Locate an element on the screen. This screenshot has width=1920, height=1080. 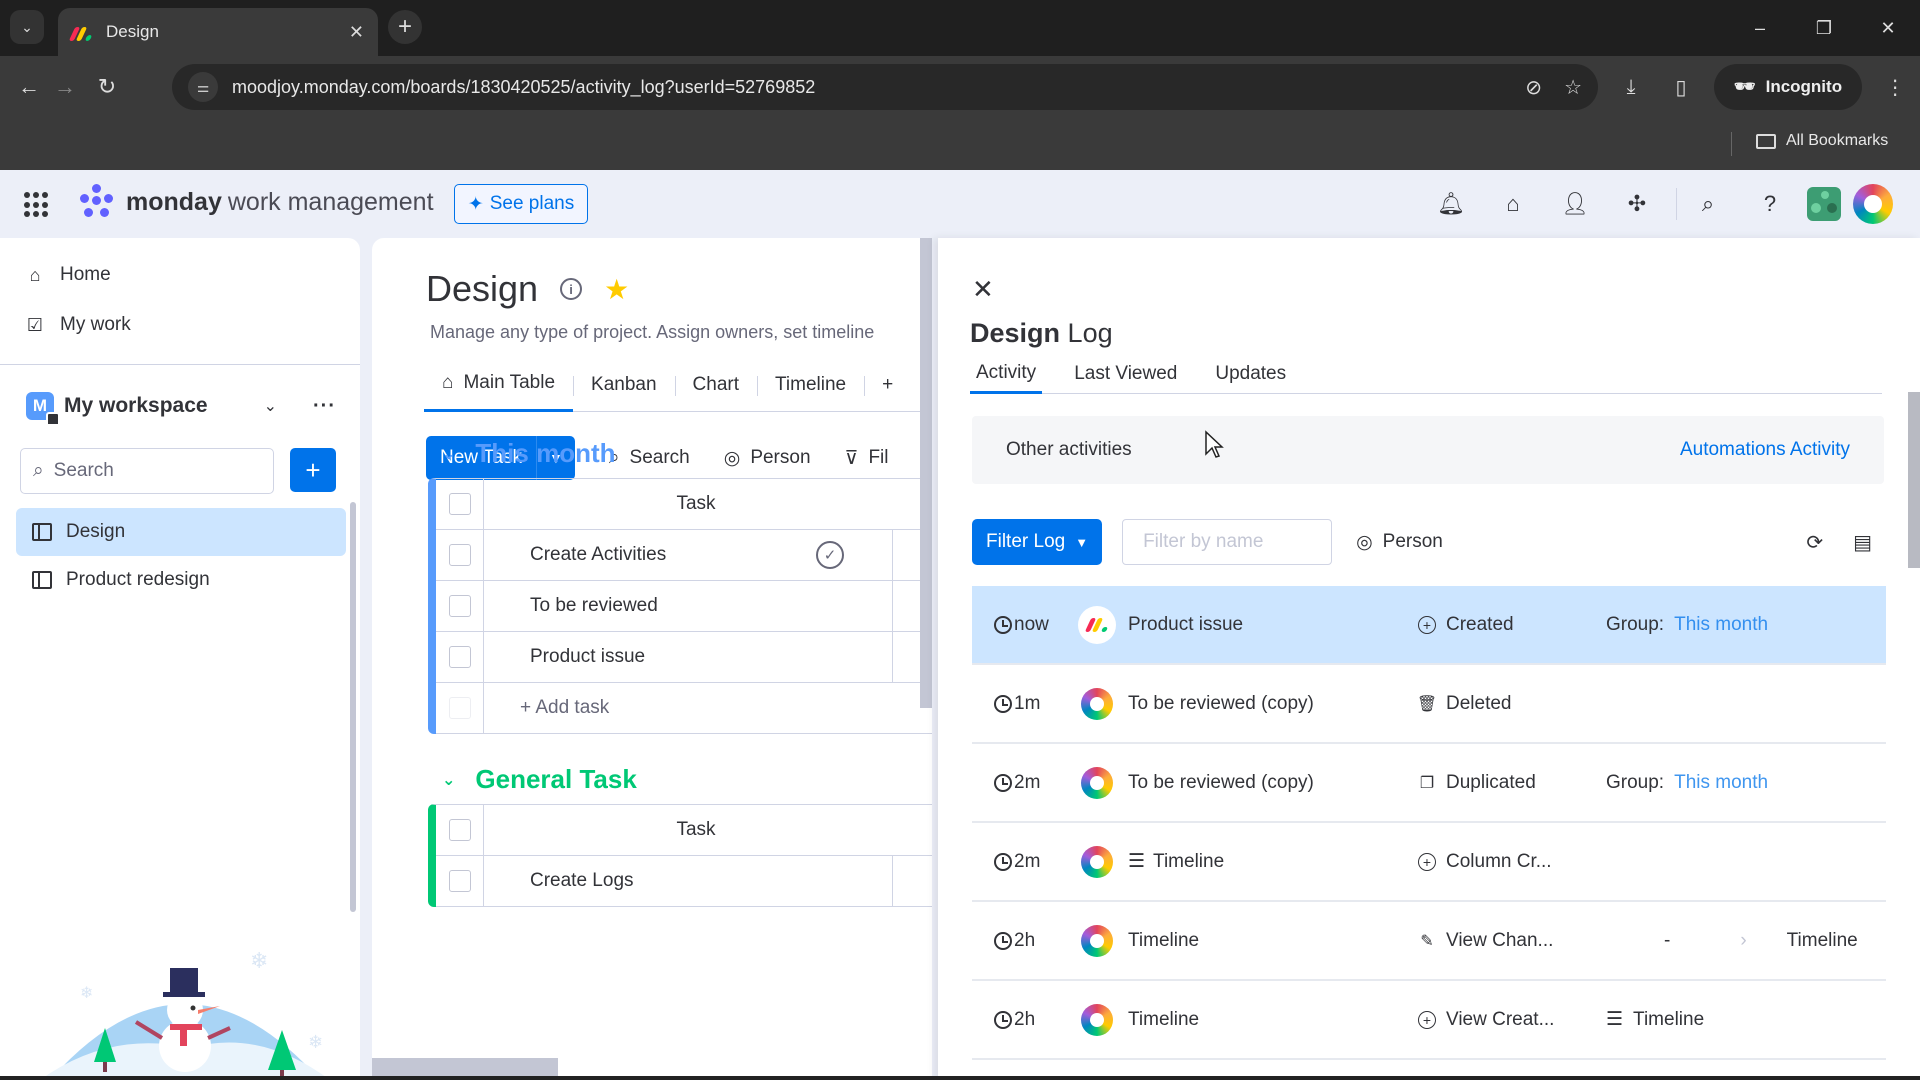
info-icon: i is located at coordinates (571, 289).